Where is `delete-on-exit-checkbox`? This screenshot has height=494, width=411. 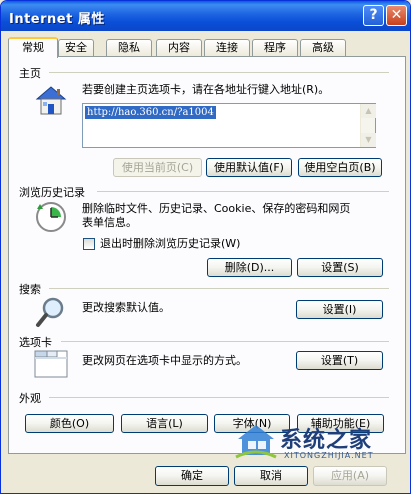
delete-on-exit-checkbox is located at coordinates (89, 244).